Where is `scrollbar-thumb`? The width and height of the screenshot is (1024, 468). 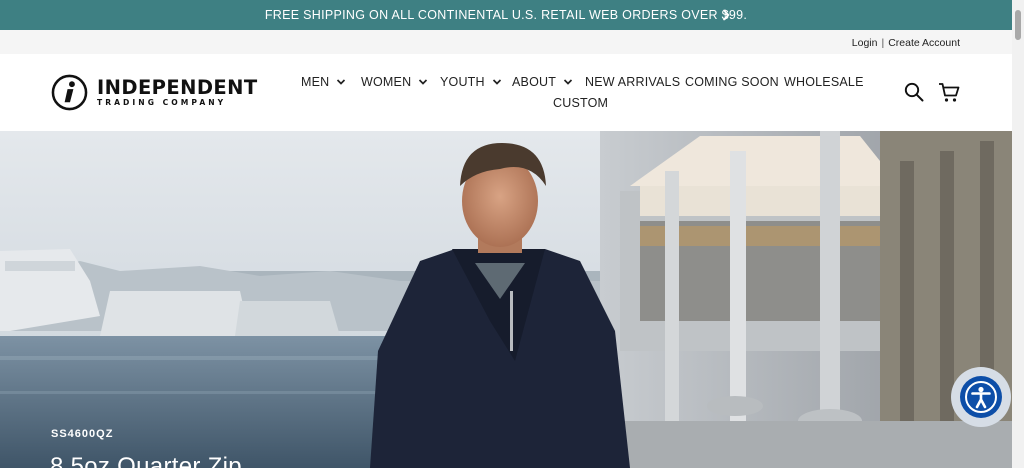 scrollbar-thumb is located at coordinates (1018, 25).